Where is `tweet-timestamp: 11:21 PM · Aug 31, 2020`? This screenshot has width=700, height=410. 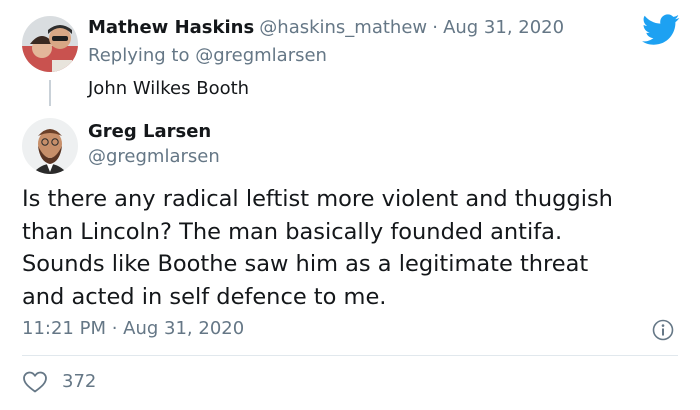
tweet-timestamp: 11:21 PM · Aug 31, 2020 is located at coordinates (133, 328).